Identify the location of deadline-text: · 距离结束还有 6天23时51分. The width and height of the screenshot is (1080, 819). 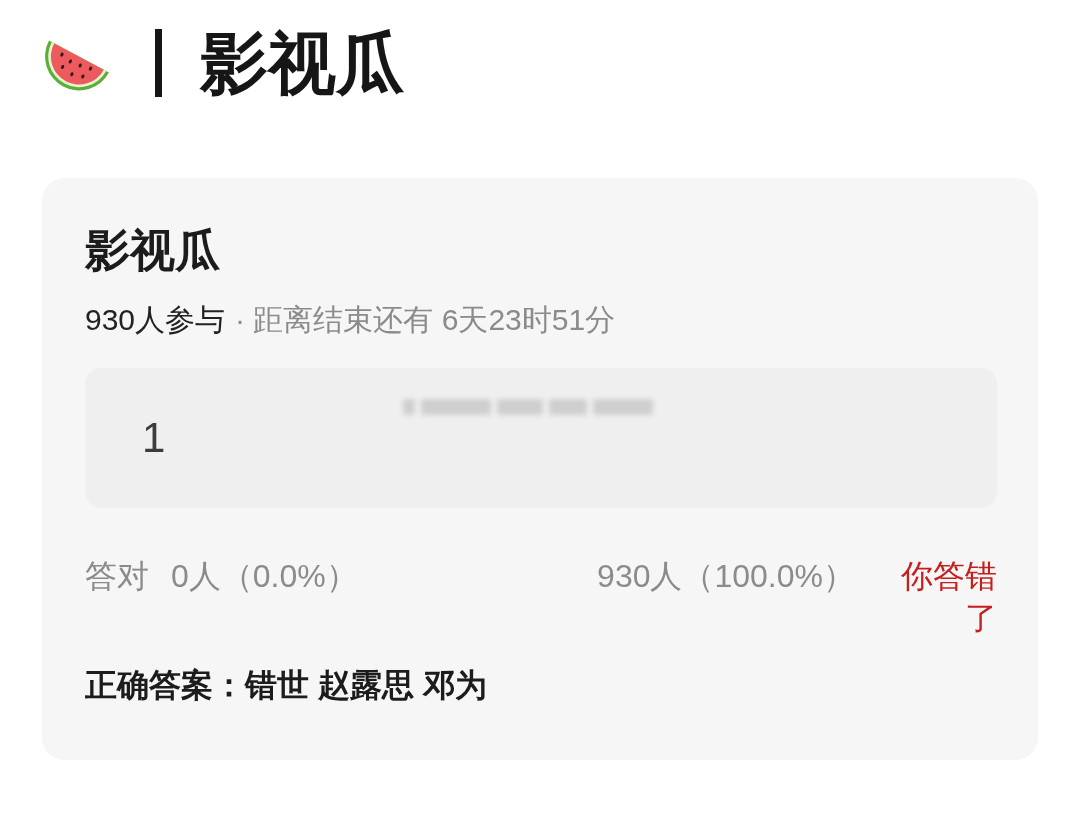
(425, 320).